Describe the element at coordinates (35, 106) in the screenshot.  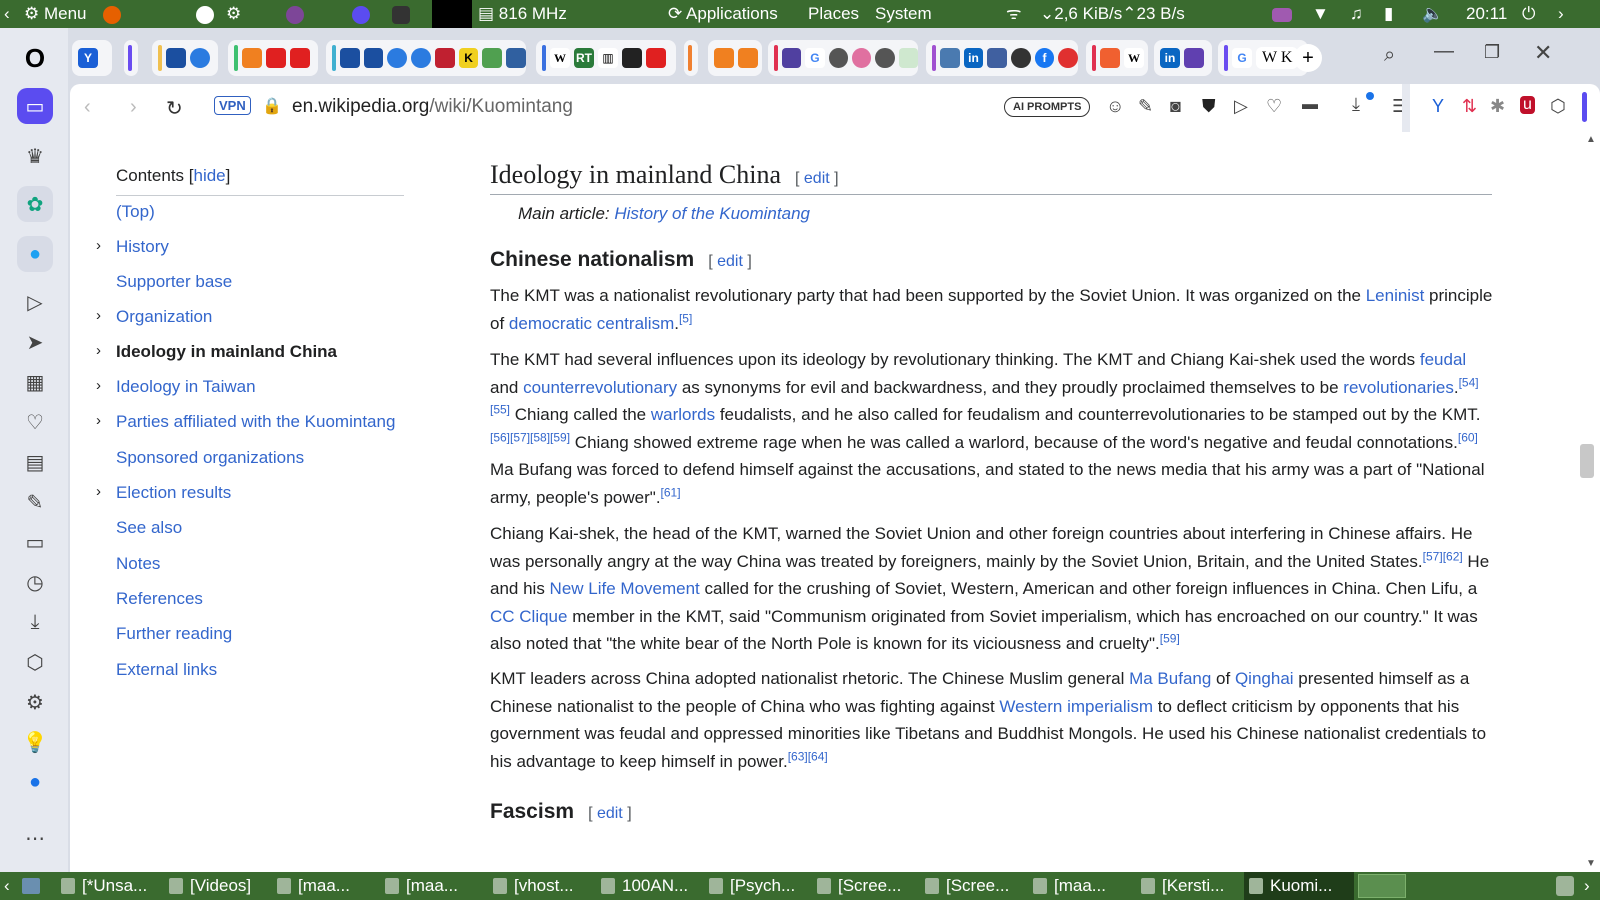
I see `workspace-icon: ▭` at that location.